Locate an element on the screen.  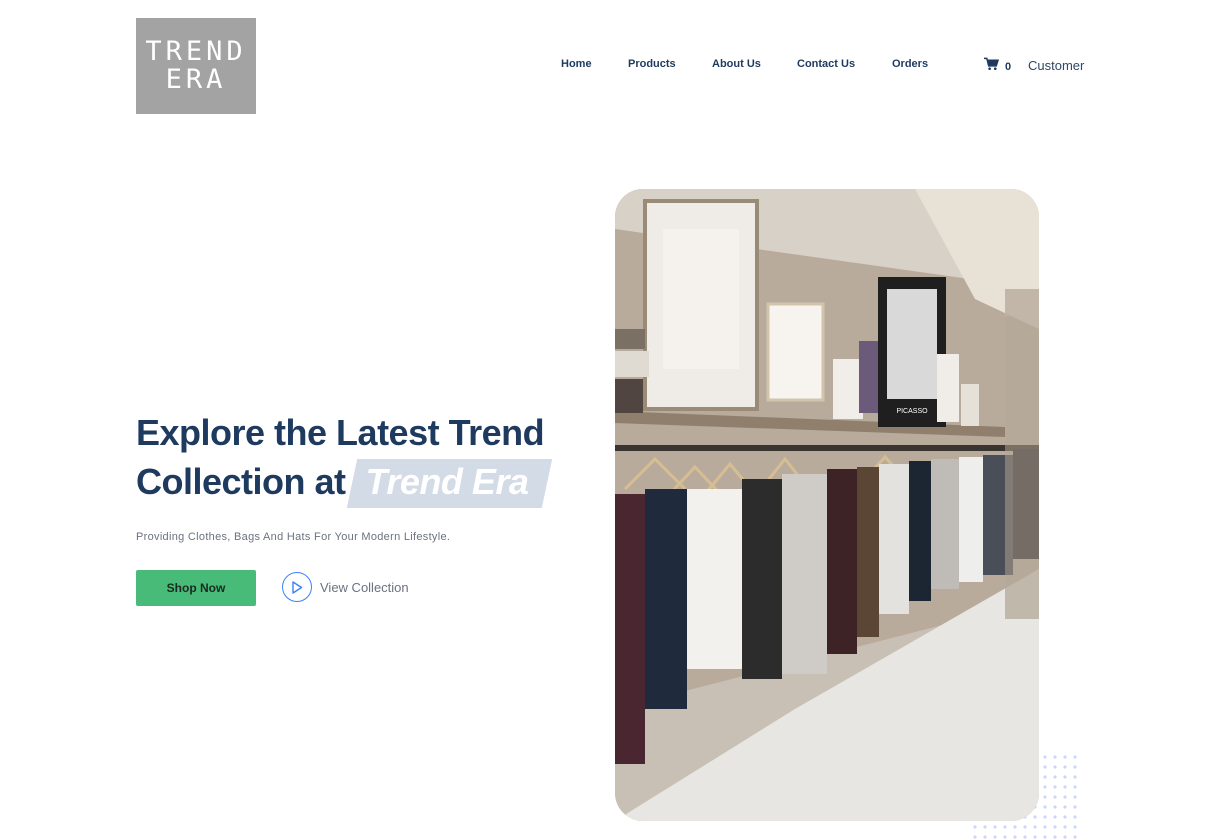
customer-account-link: Customer is located at coordinates (1056, 65).